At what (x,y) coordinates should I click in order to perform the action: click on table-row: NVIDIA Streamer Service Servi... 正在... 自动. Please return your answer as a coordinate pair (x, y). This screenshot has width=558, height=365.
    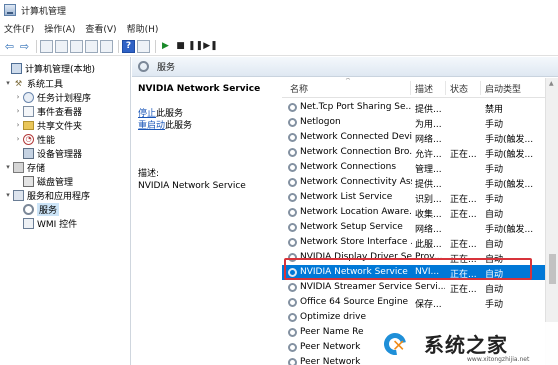
    Looking at the image, I should click on (414, 287).